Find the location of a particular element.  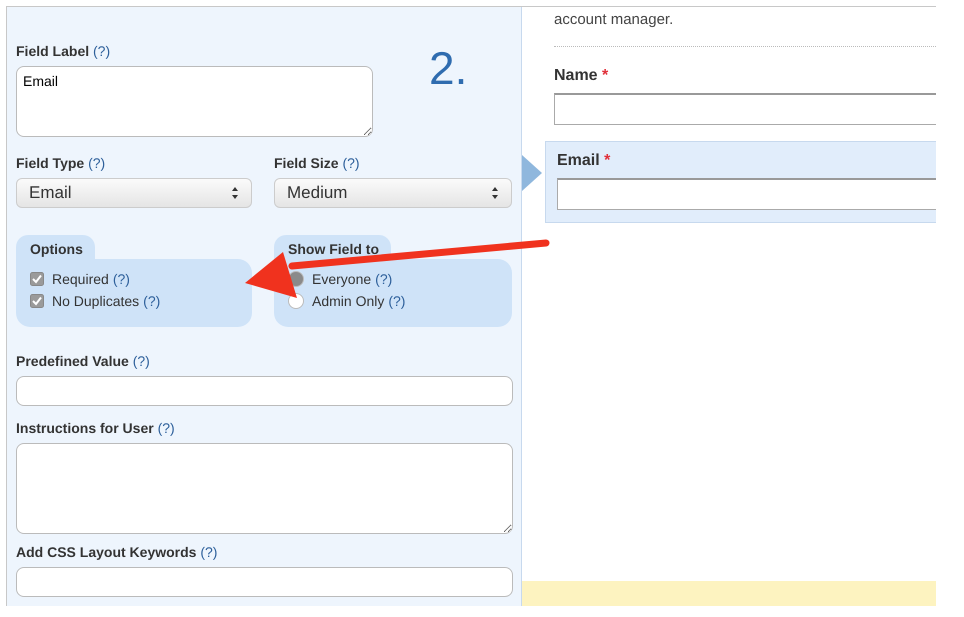

options-legend: Options is located at coordinates (55, 247).